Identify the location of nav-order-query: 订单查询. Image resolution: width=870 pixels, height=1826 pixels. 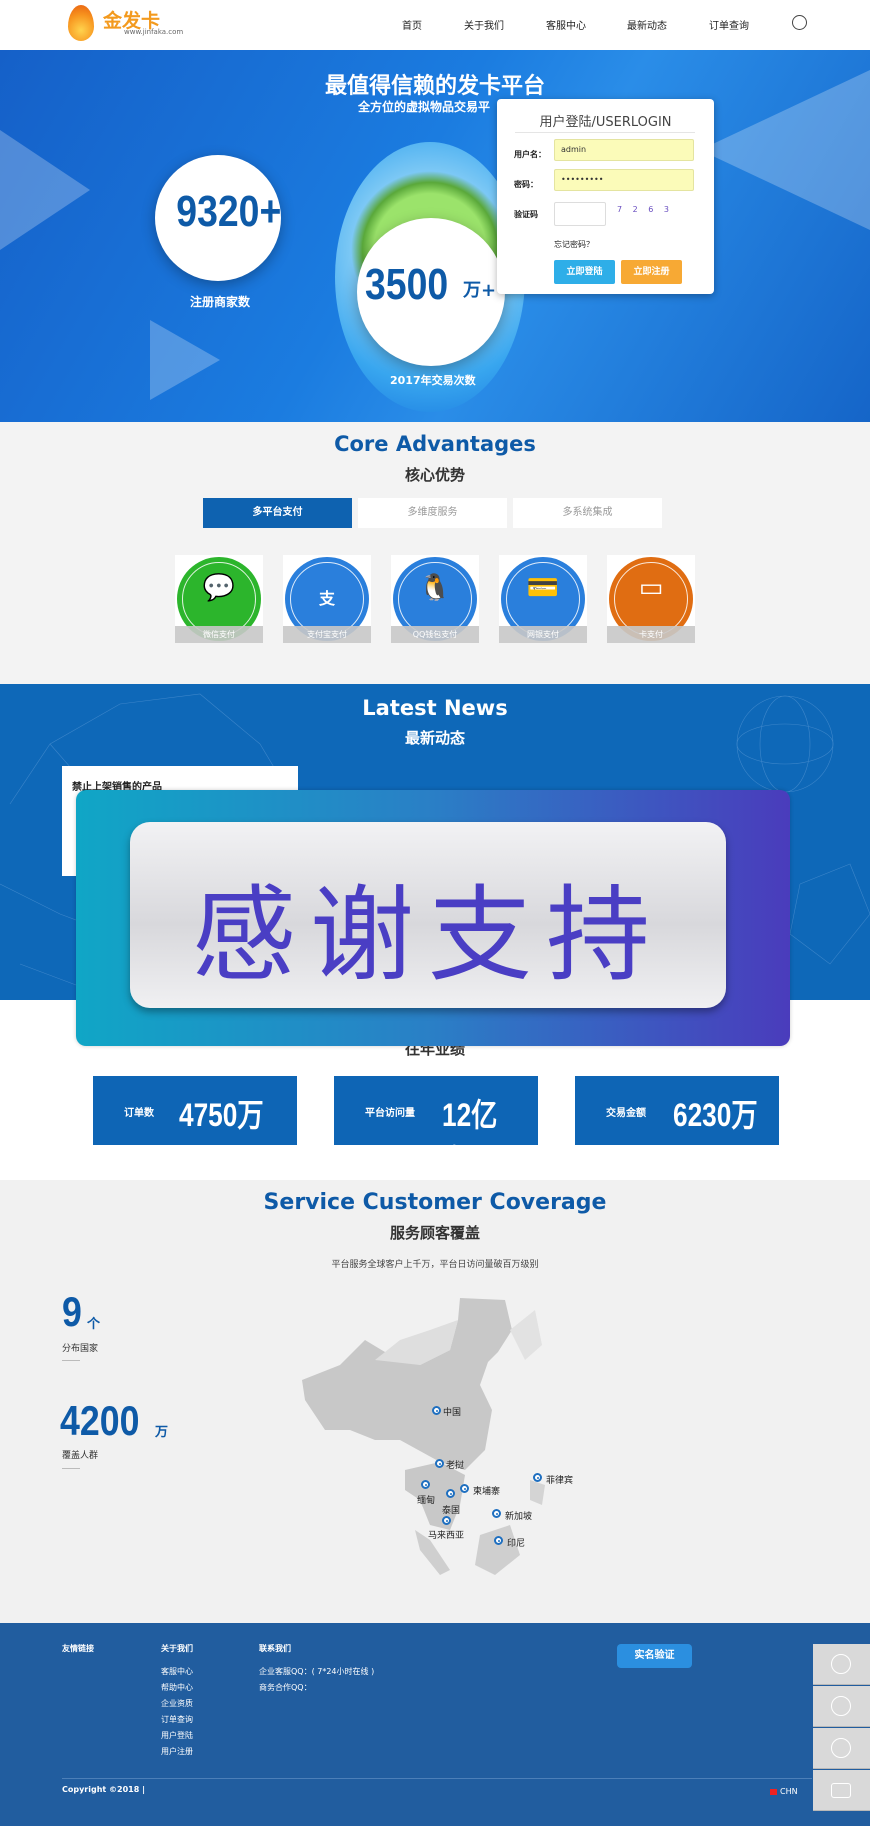
(729, 24).